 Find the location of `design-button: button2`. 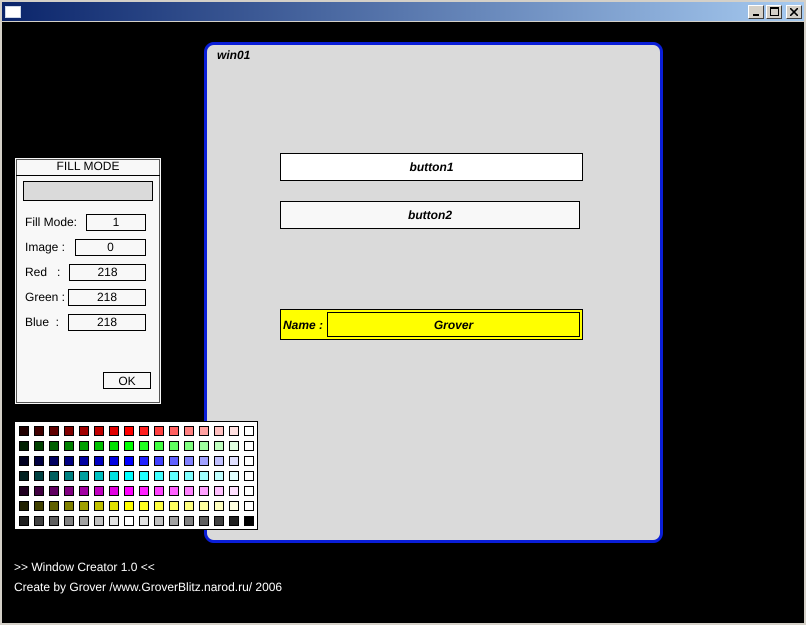

design-button: button2 is located at coordinates (430, 215).